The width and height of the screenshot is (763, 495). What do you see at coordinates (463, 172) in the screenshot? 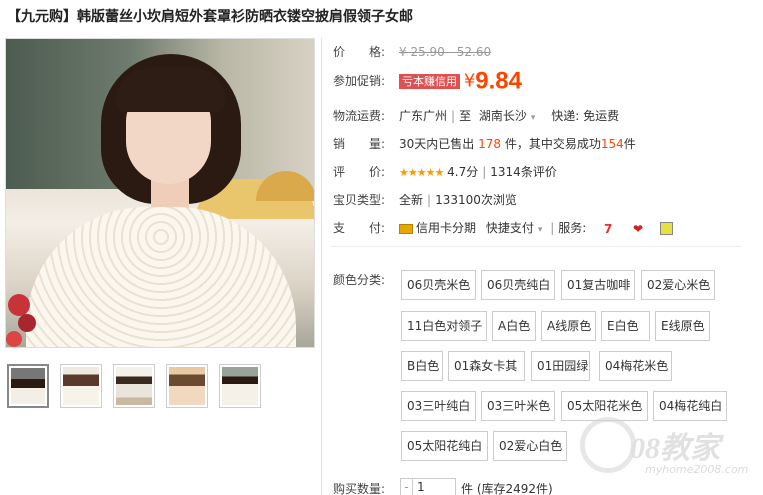
I see `rating-score: 4.7分` at bounding box center [463, 172].